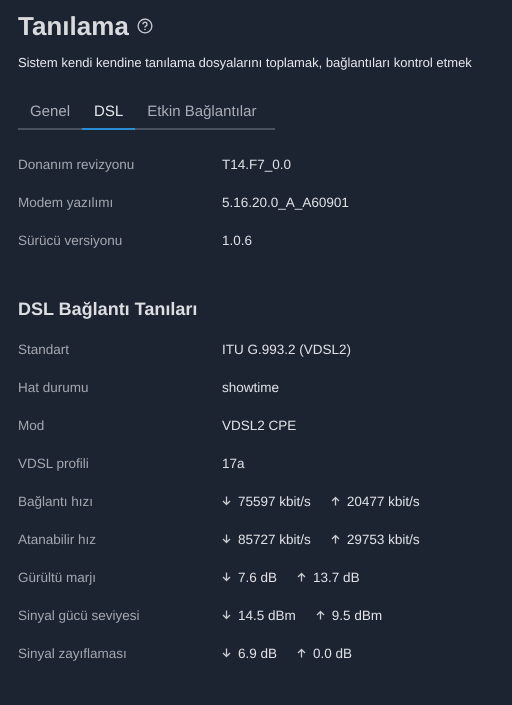  Describe the element at coordinates (285, 202) in the screenshot. I see `value-text: 5.16.20.0_A_A60901` at that location.